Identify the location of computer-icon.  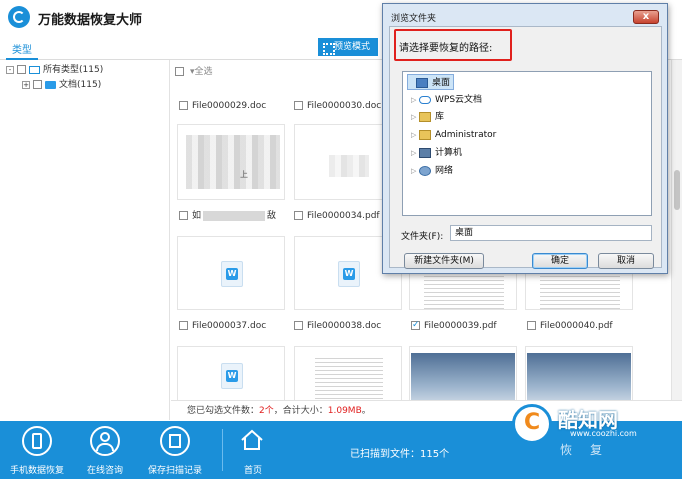
(425, 152).